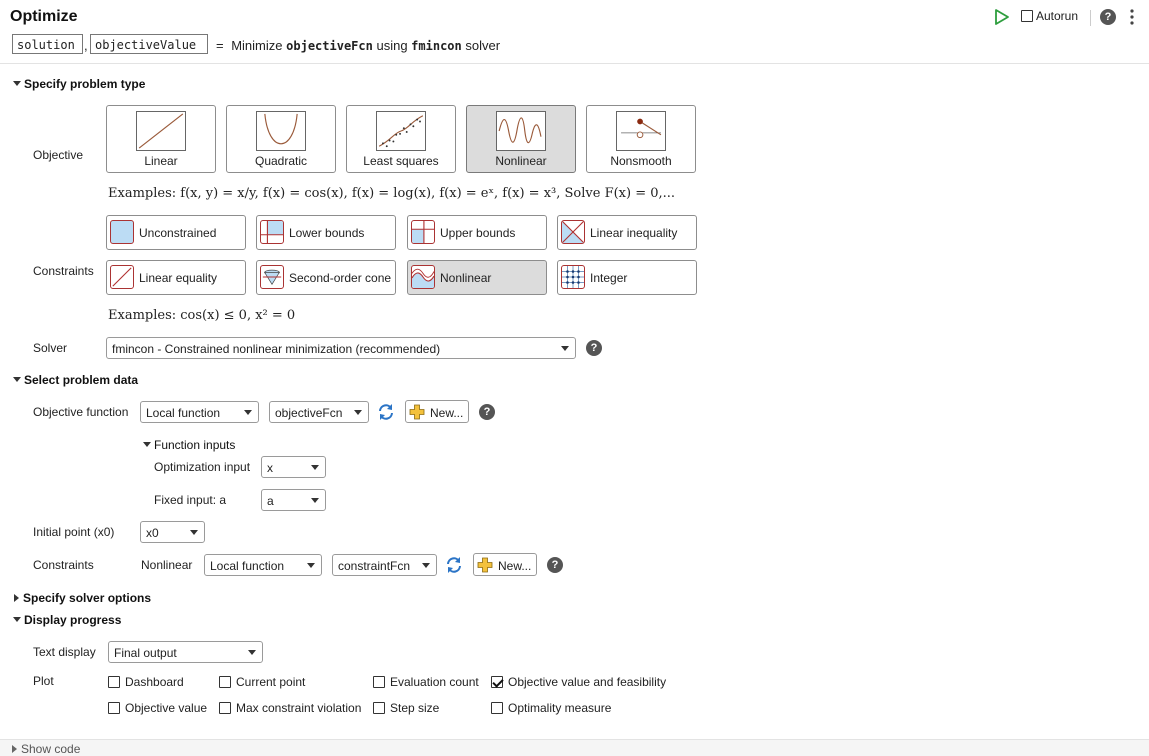 The width and height of the screenshot is (1149, 756). I want to click on constraint-source-dropdown: Local function, so click(263, 565).